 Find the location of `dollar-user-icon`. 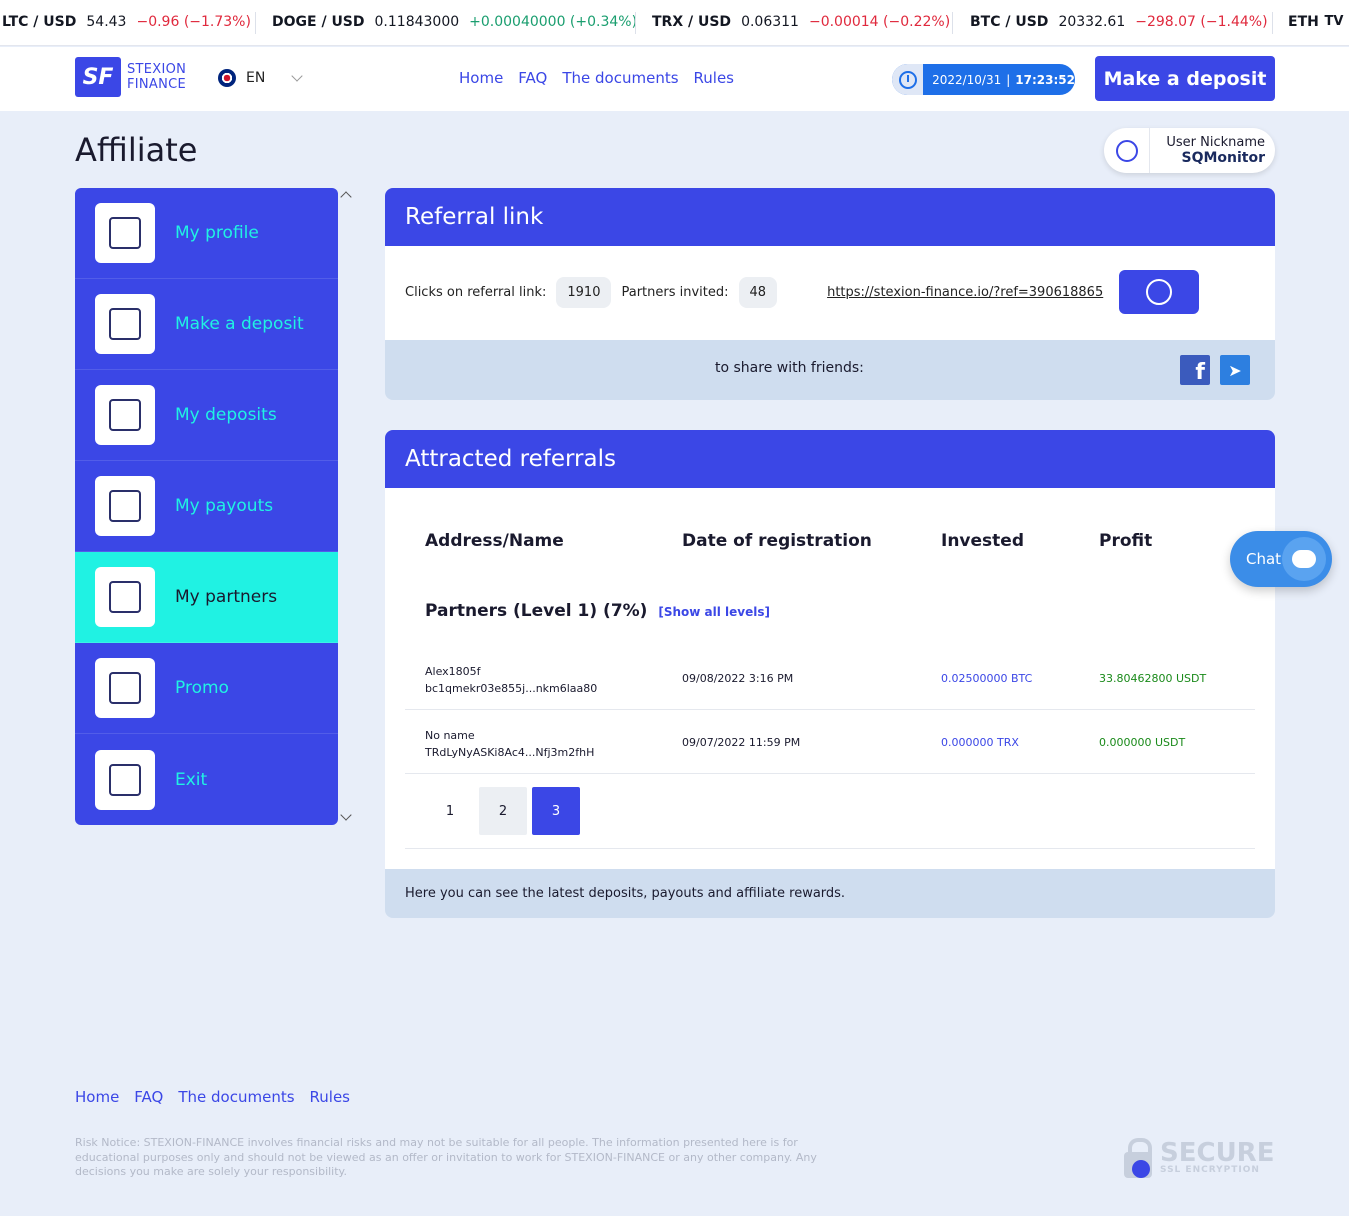

dollar-user-icon is located at coordinates (1126, 150).